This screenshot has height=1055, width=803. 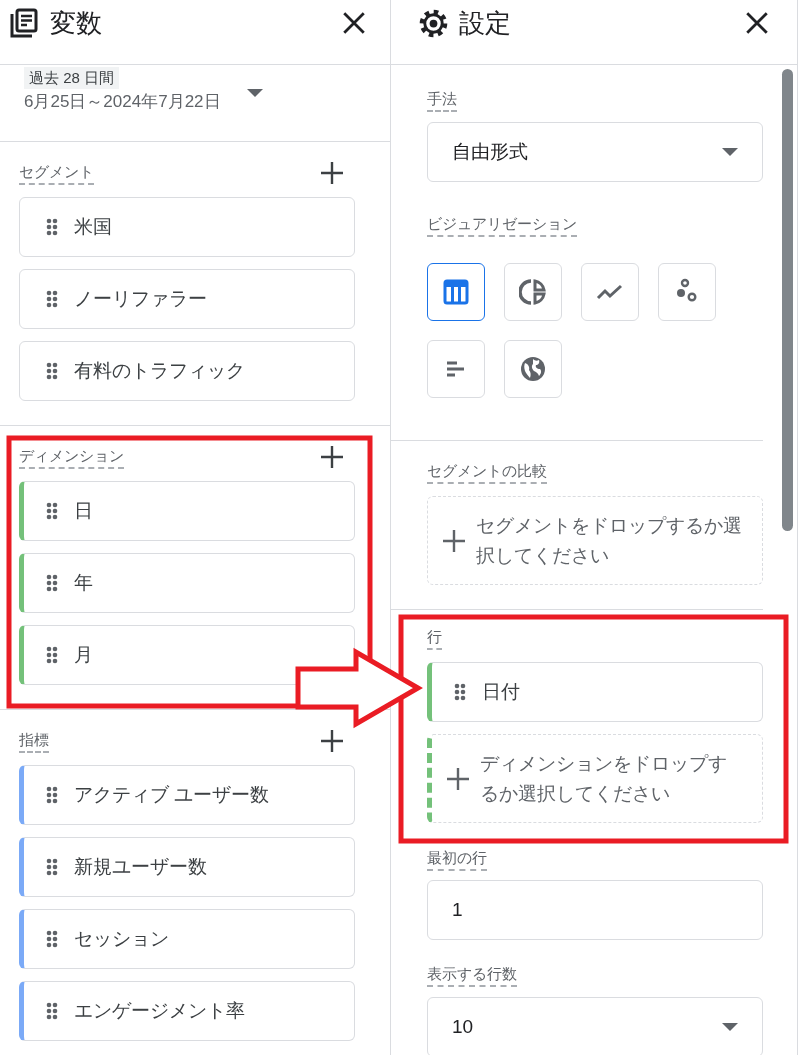 I want to click on field-label: 行, so click(x=434, y=638).